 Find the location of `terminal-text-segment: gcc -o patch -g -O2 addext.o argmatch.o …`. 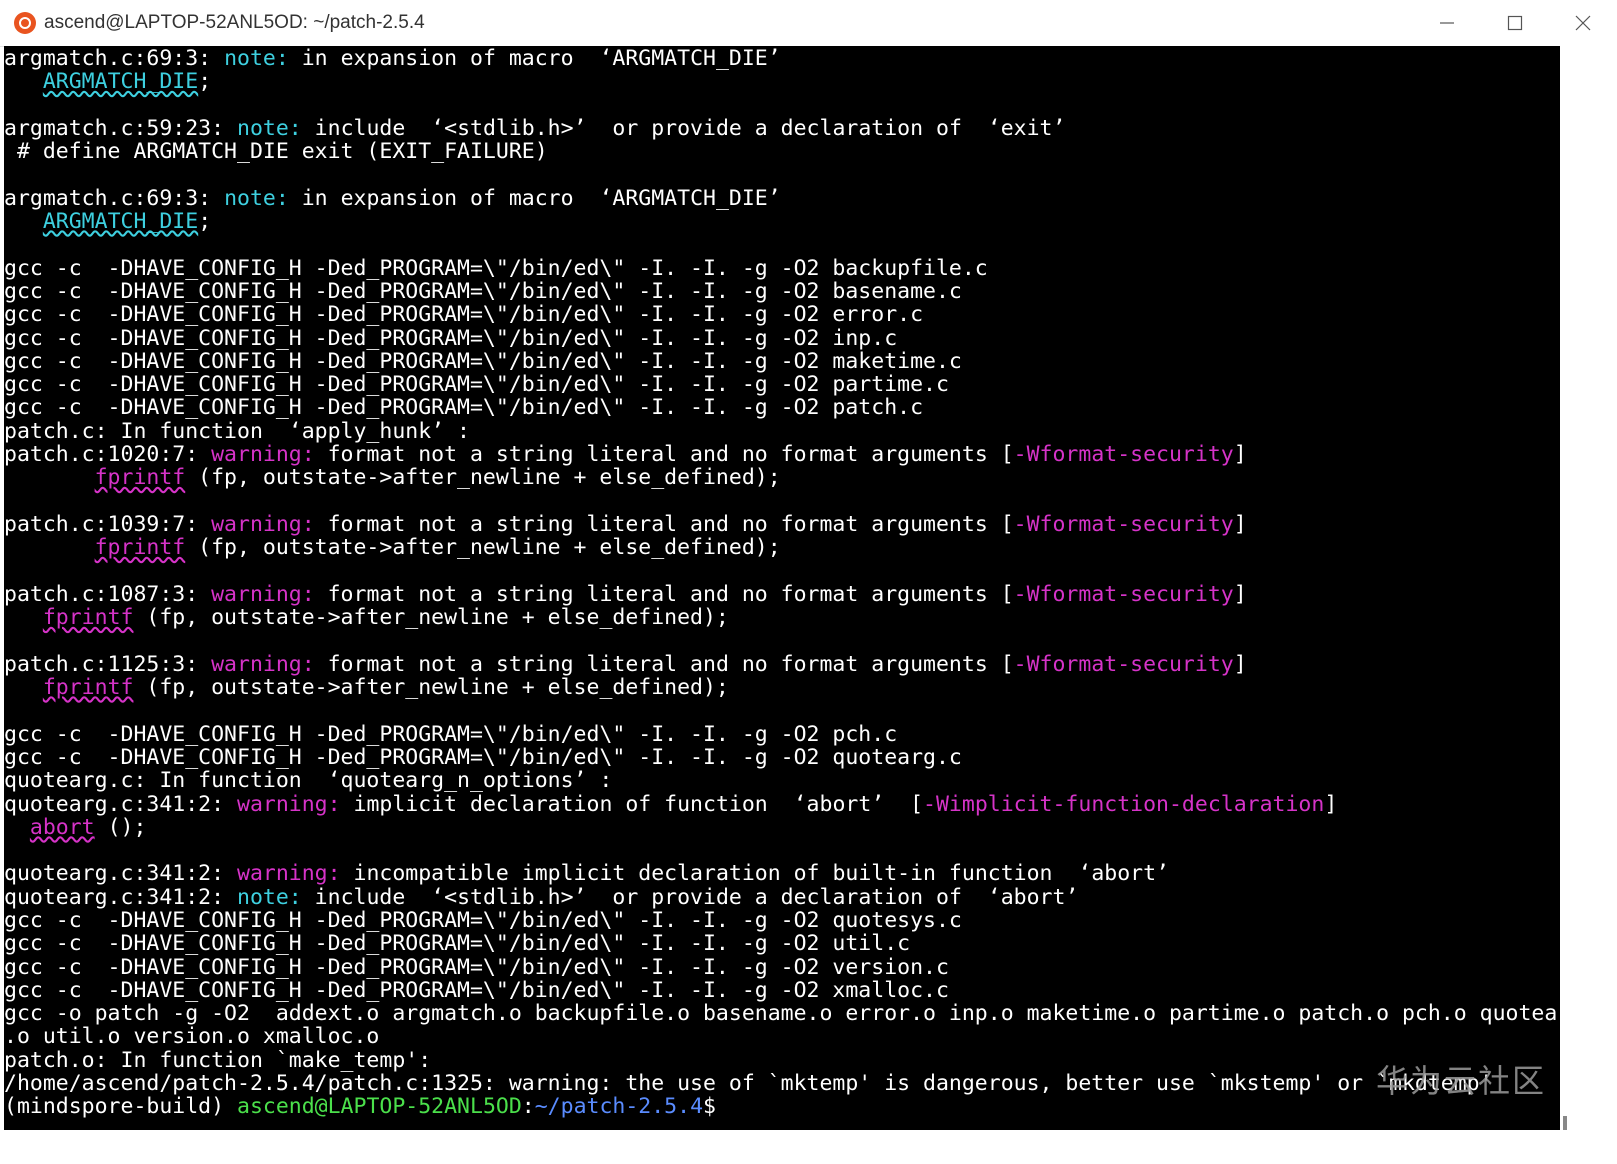

terminal-text-segment: gcc -o patch -g -O2 addext.o argmatch.o … is located at coordinates (782, 1014).